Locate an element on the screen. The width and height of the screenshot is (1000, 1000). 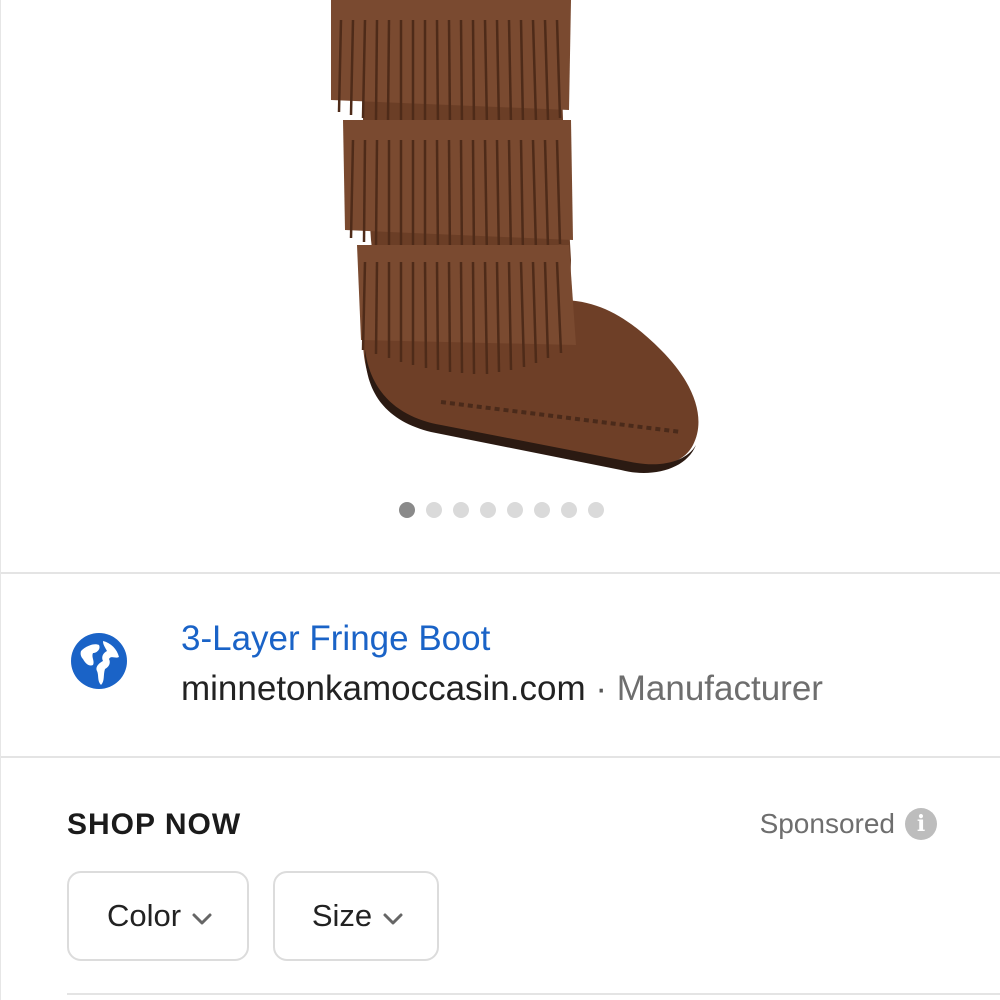
size-filter-label: Size is located at coordinates (342, 915).